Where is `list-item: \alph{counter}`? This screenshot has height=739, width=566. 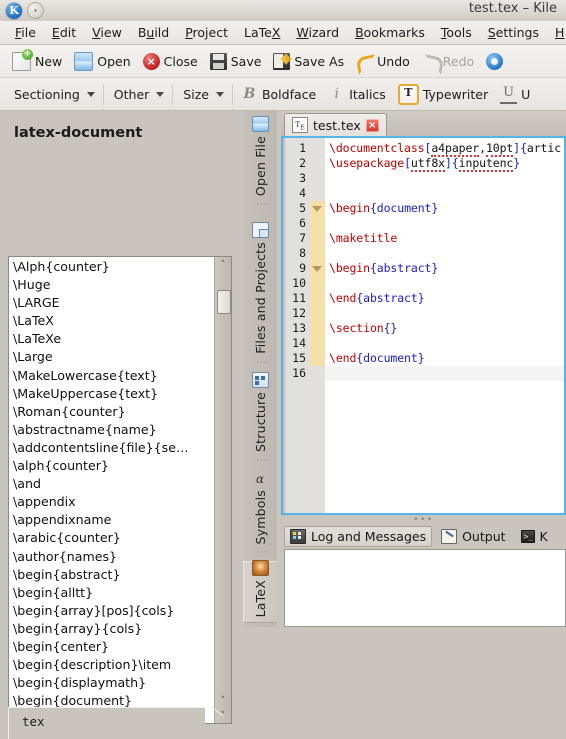 list-item: \alph{counter} is located at coordinates (111, 466).